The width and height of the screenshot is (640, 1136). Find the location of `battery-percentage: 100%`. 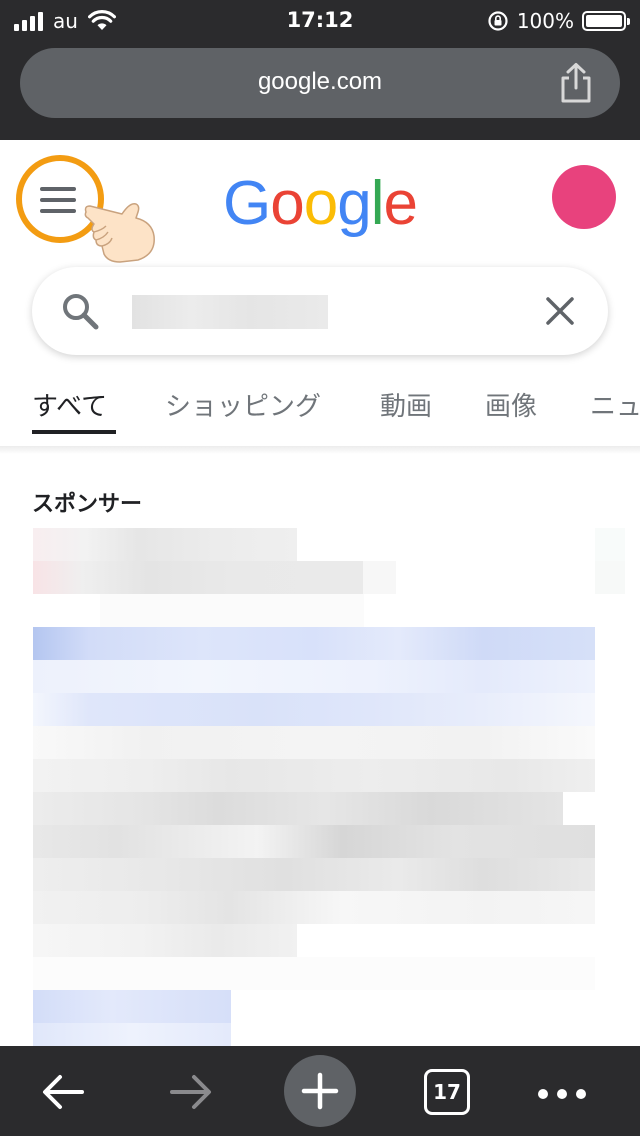

battery-percentage: 100% is located at coordinates (545, 21).